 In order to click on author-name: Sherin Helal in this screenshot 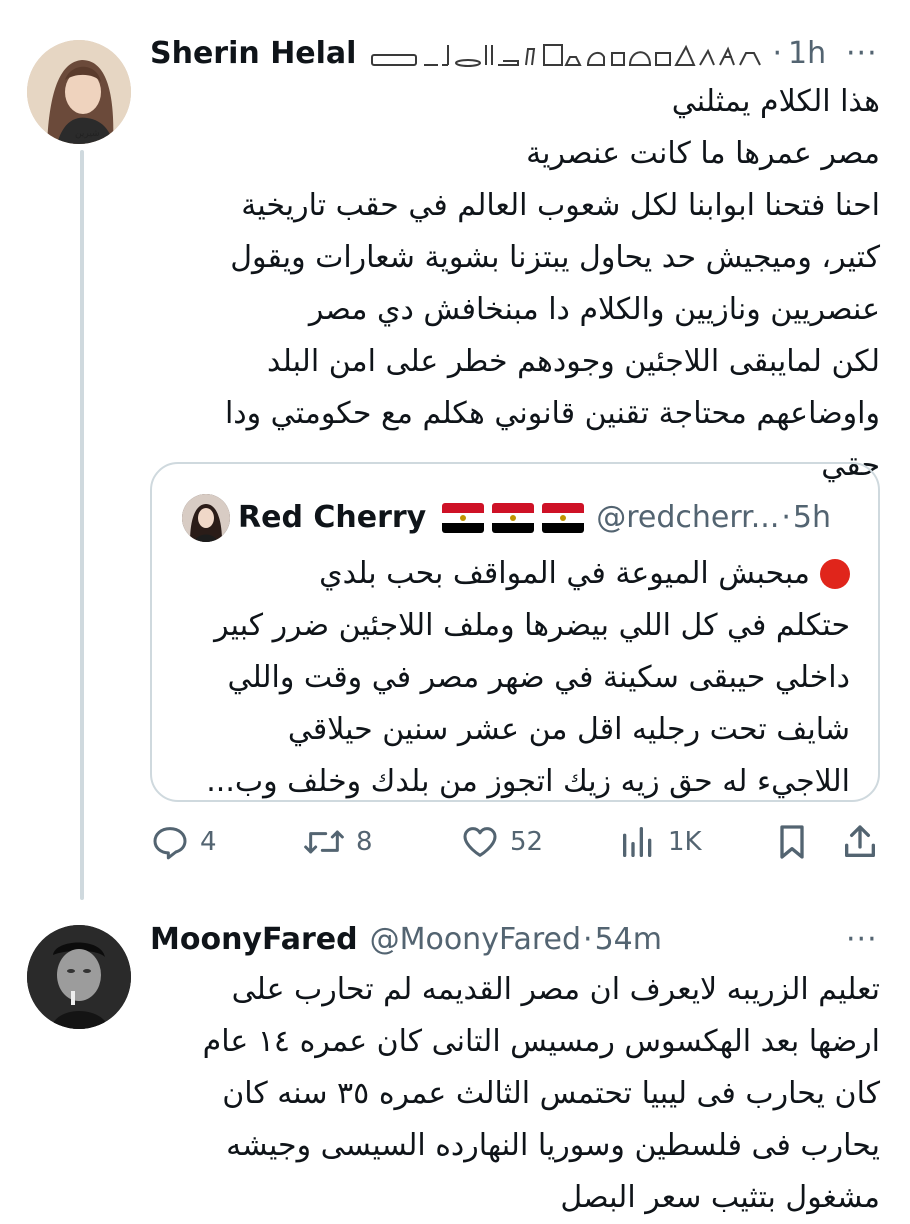, I will do `click(253, 53)`.